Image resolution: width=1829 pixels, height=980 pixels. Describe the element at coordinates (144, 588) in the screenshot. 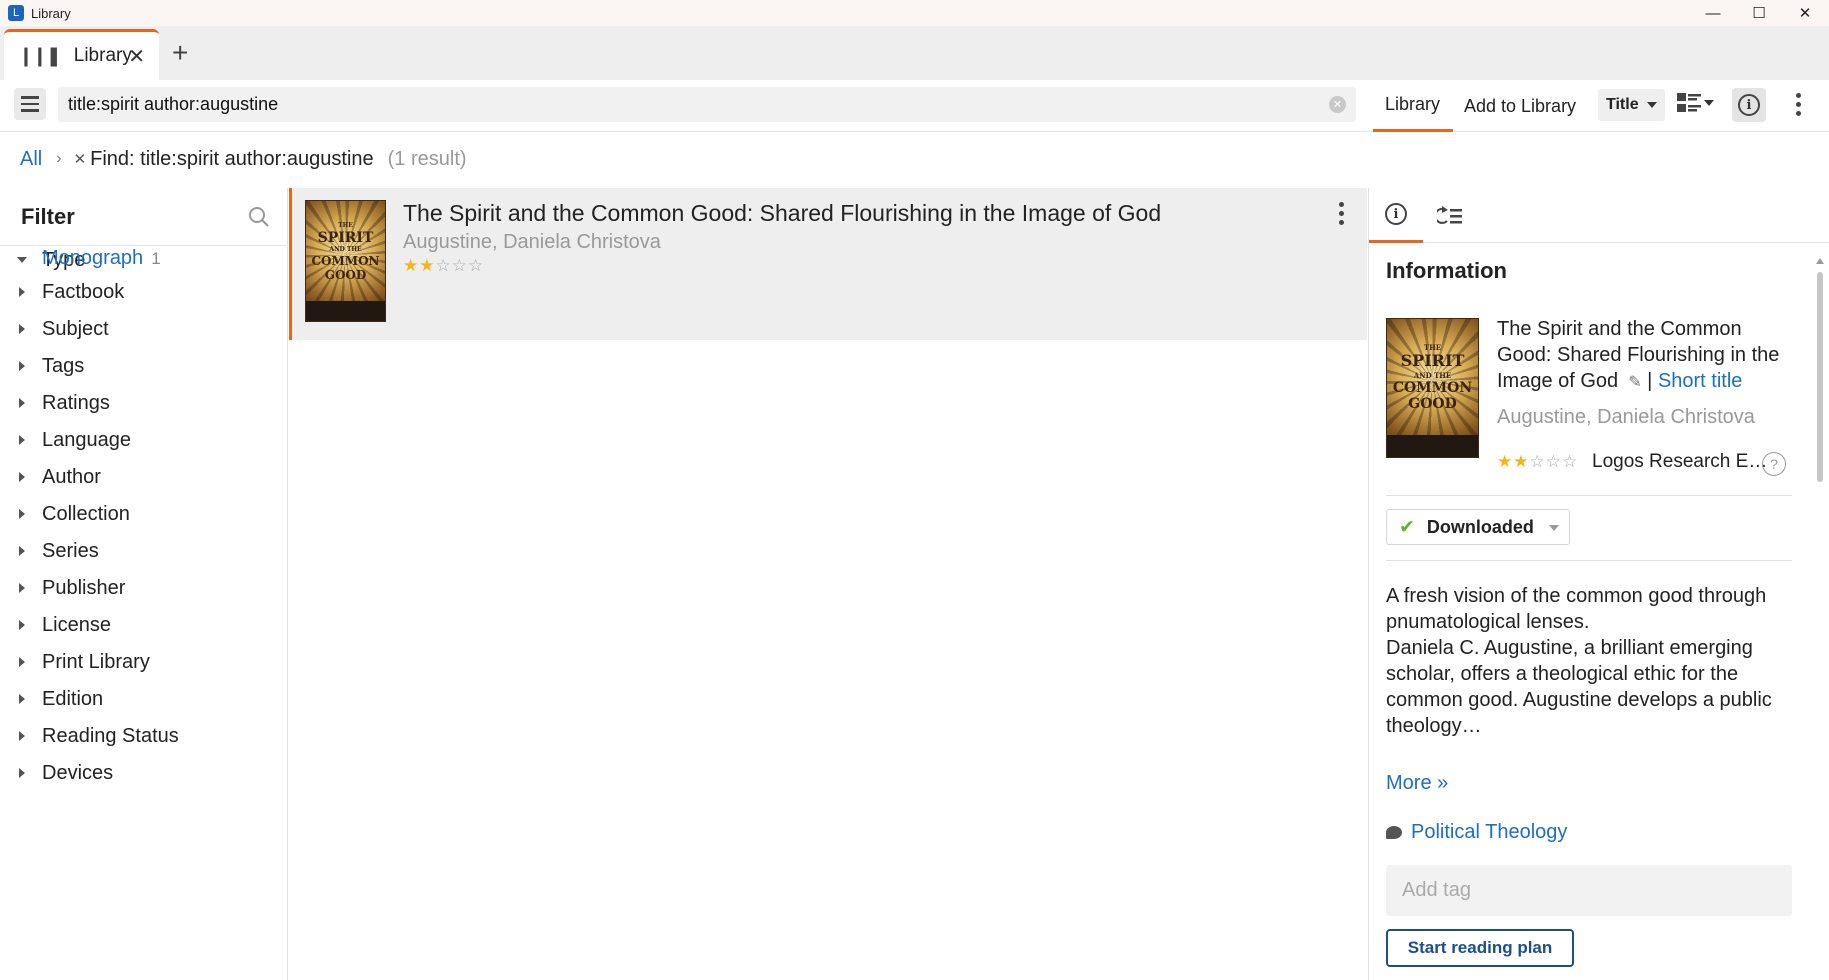

I see `filter-group-publisher: Publisher` at that location.